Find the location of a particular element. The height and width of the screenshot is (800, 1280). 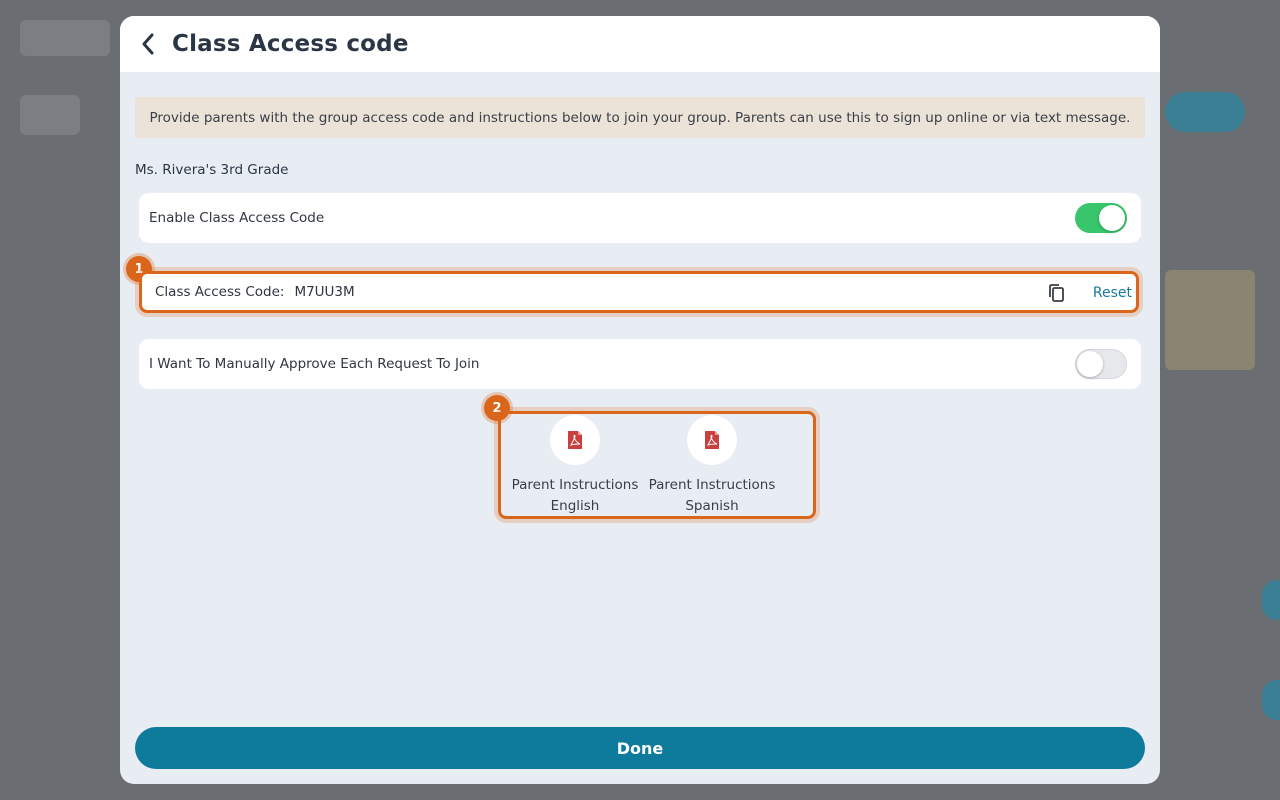

doc-label: Parent Instructions Spanish is located at coordinates (712, 496).